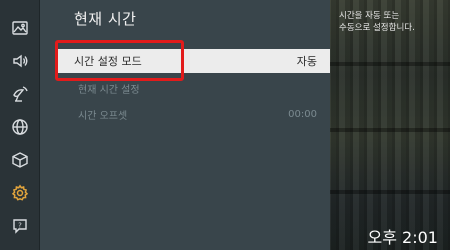  I want to click on sound-category, so click(20, 61).